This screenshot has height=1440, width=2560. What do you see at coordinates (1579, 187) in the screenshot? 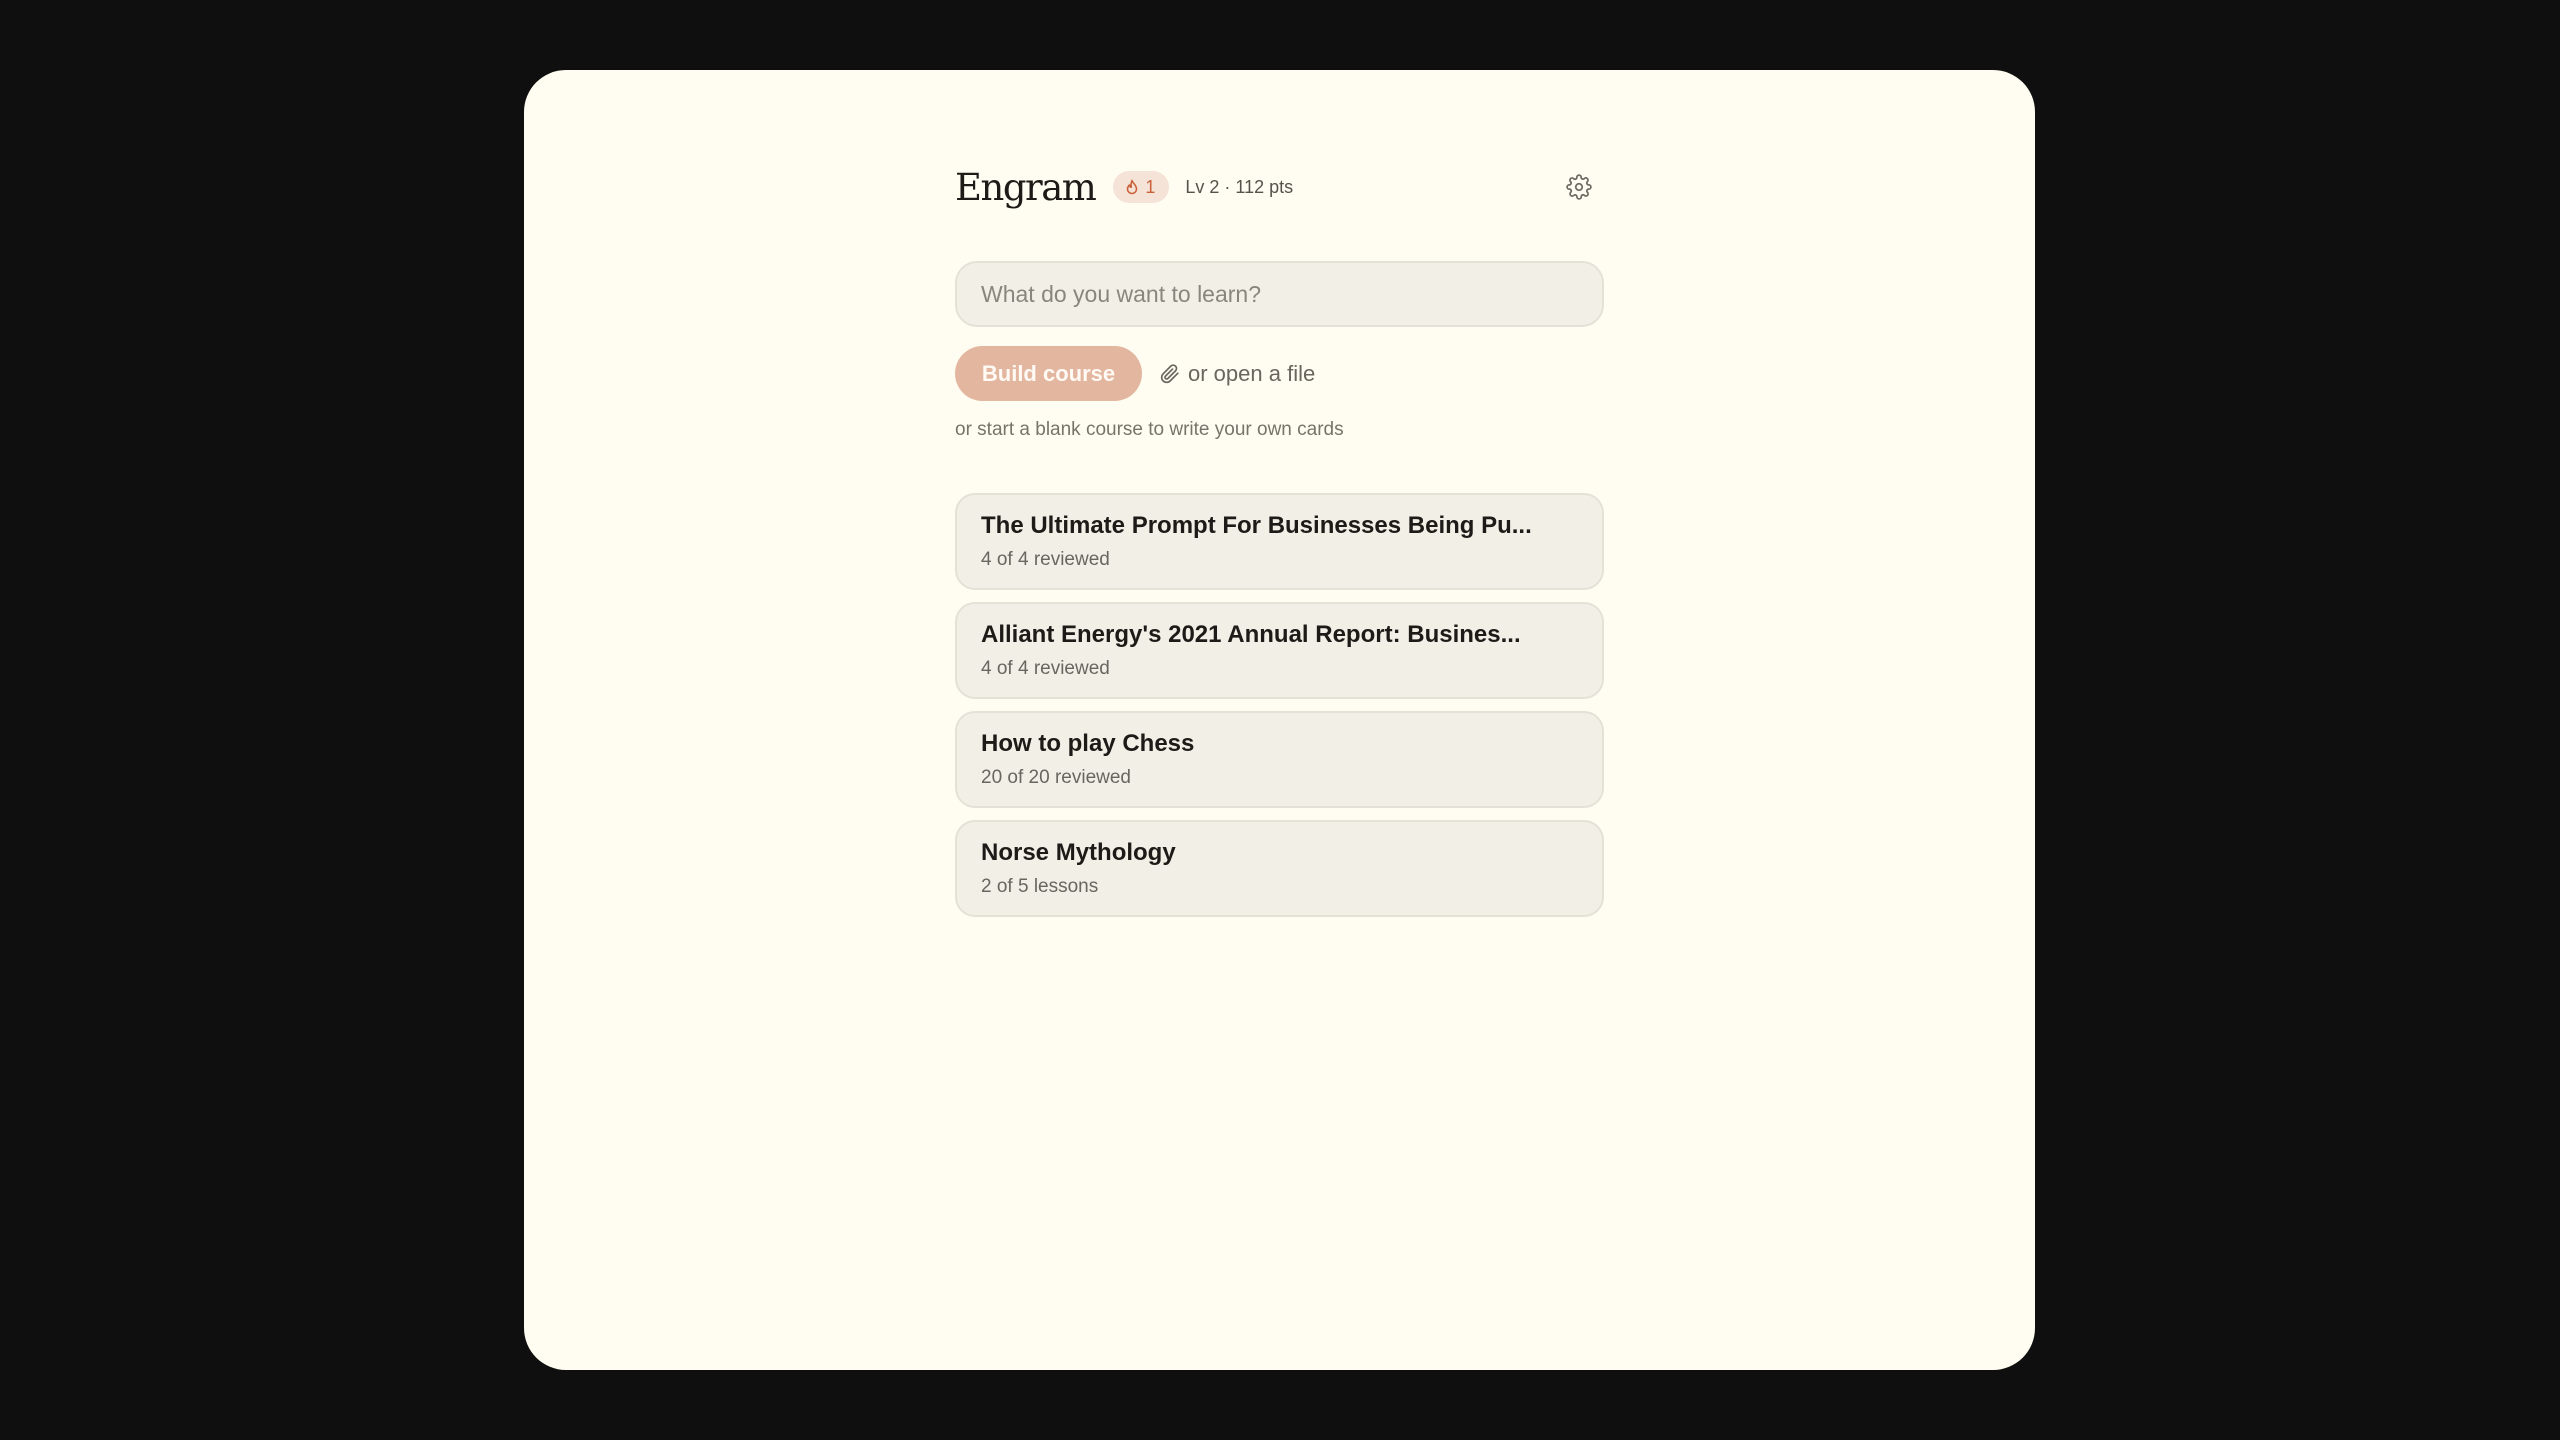
I see `gear-icon` at bounding box center [1579, 187].